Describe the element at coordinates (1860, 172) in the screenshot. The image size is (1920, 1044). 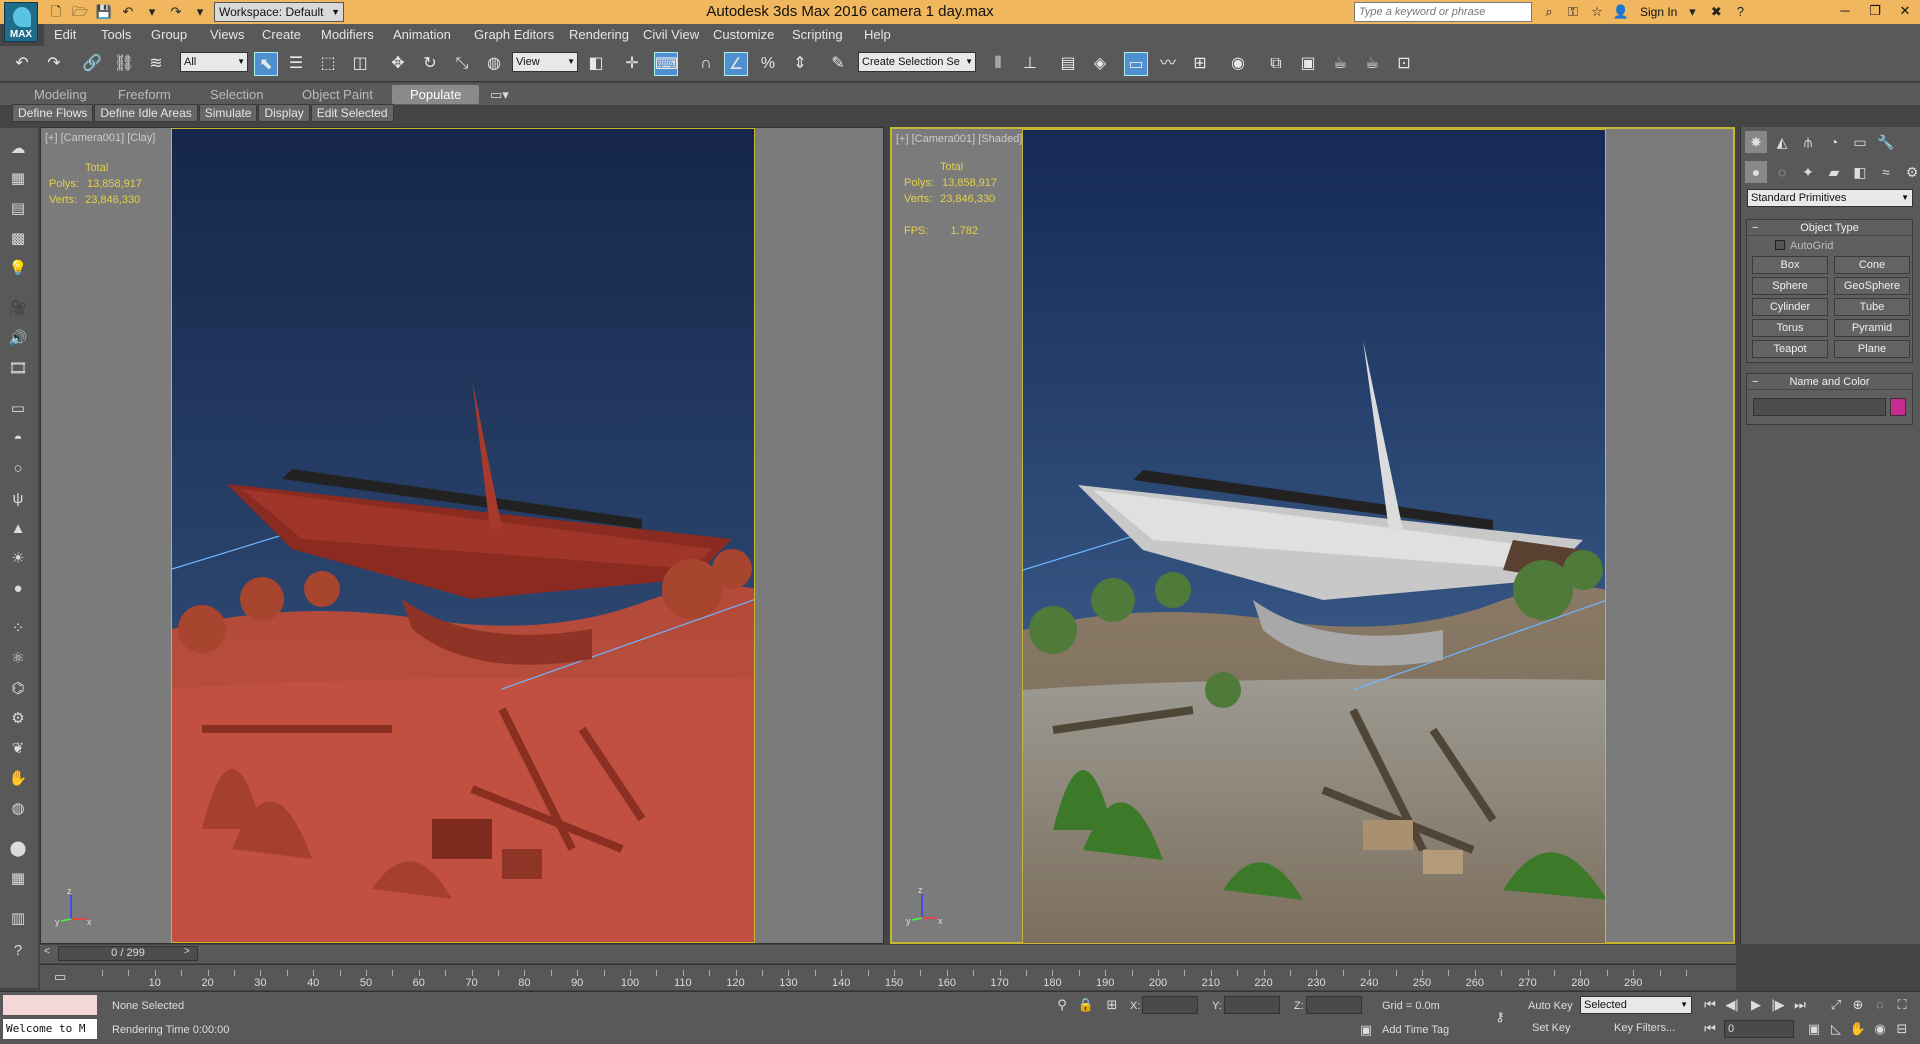
I see `helpers-icon: ◧` at that location.